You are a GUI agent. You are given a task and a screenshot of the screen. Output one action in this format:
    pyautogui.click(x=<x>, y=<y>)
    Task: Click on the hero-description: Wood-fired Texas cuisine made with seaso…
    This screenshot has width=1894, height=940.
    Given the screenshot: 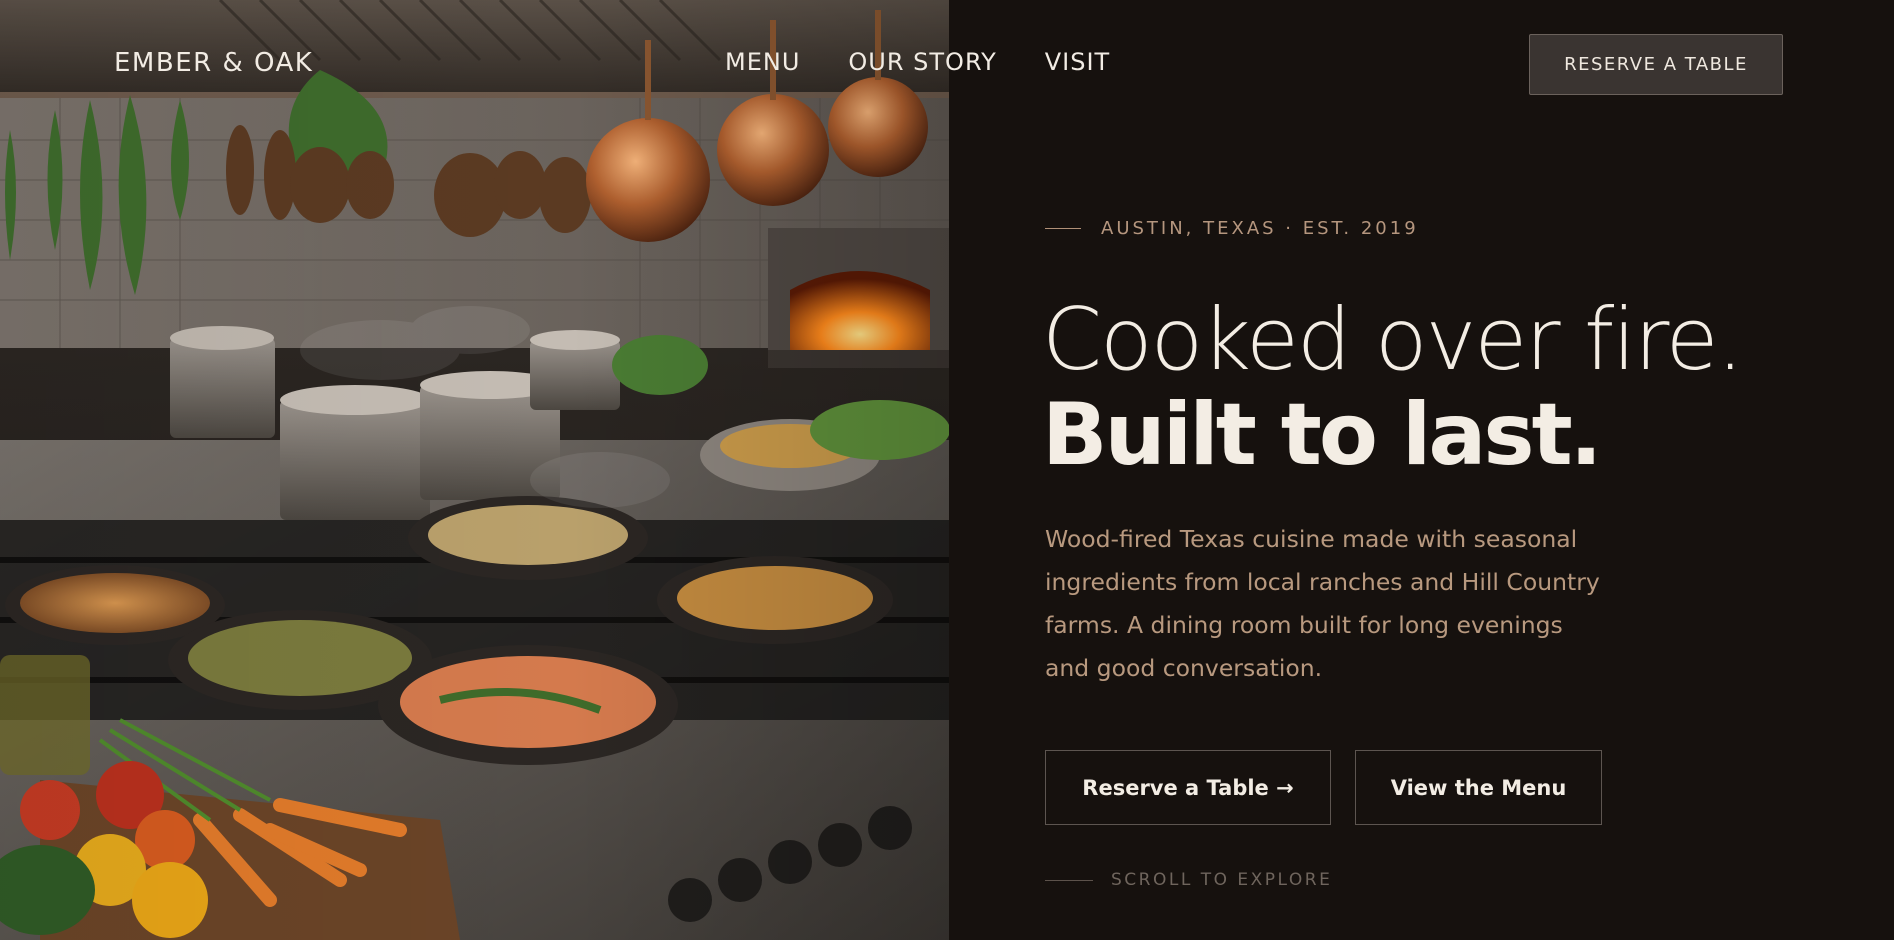 What is the action you would take?
    pyautogui.click(x=1322, y=603)
    